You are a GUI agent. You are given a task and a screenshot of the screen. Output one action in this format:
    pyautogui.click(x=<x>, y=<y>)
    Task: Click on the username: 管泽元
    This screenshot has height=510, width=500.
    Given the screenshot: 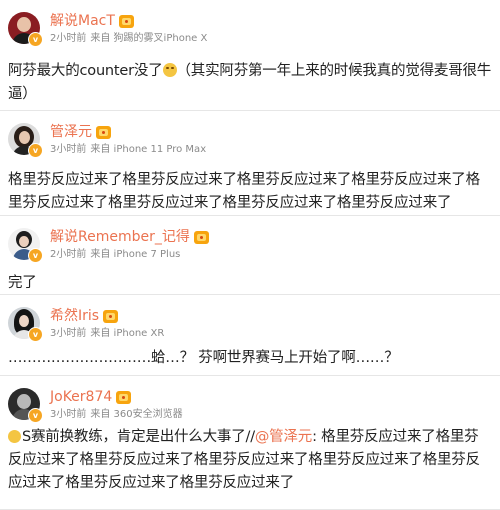 What is the action you would take?
    pyautogui.click(x=71, y=132)
    